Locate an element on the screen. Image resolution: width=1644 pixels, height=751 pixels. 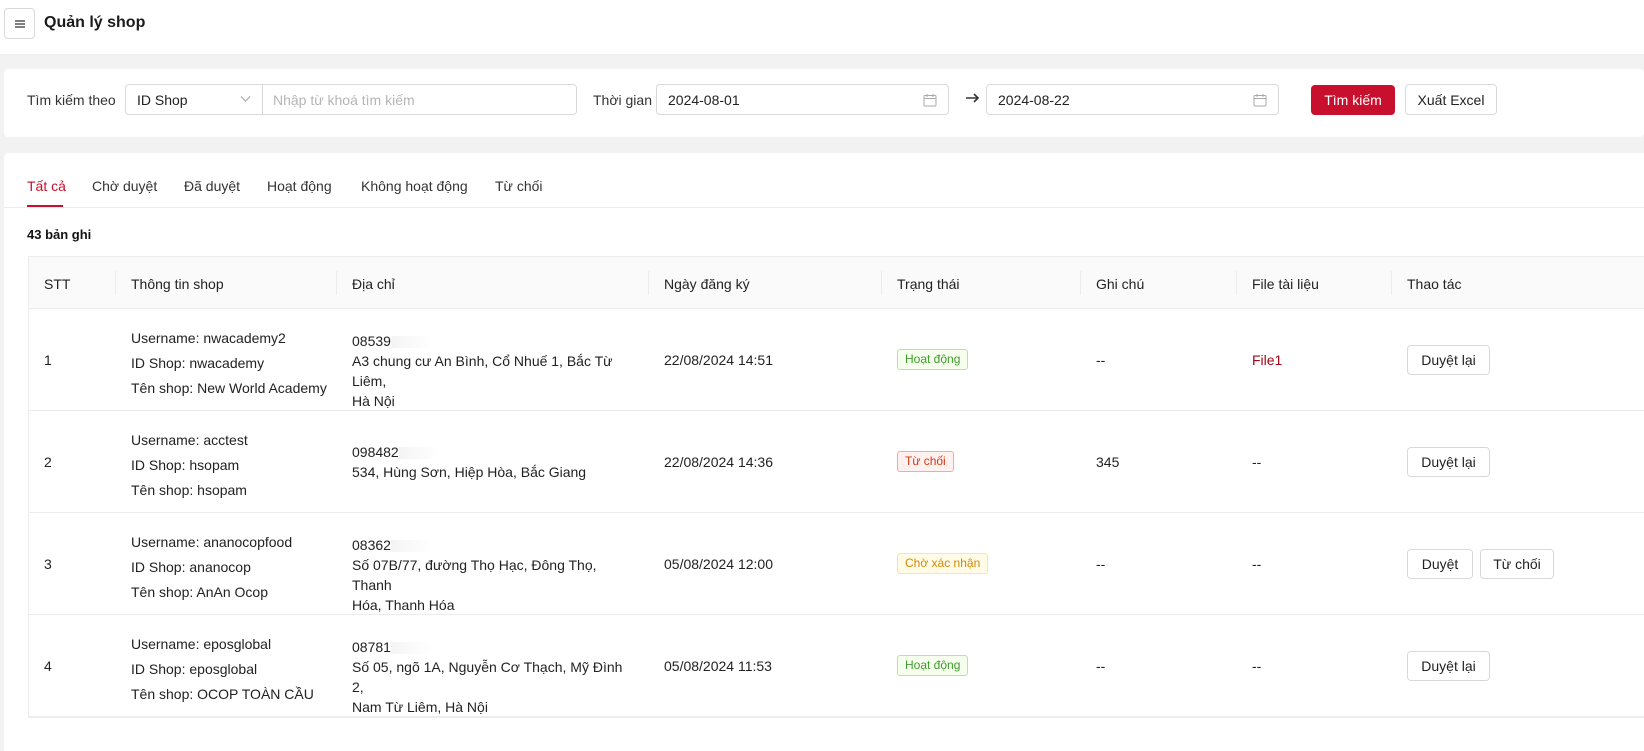
tab-rejected: Từ chối is located at coordinates (519, 186).